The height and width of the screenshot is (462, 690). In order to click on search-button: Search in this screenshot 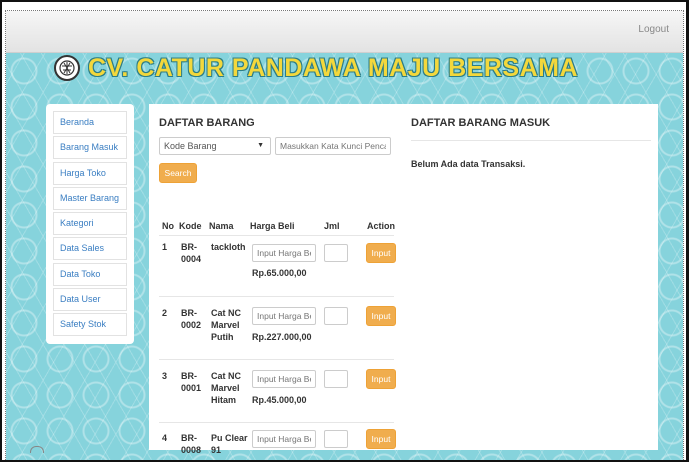, I will do `click(178, 173)`.